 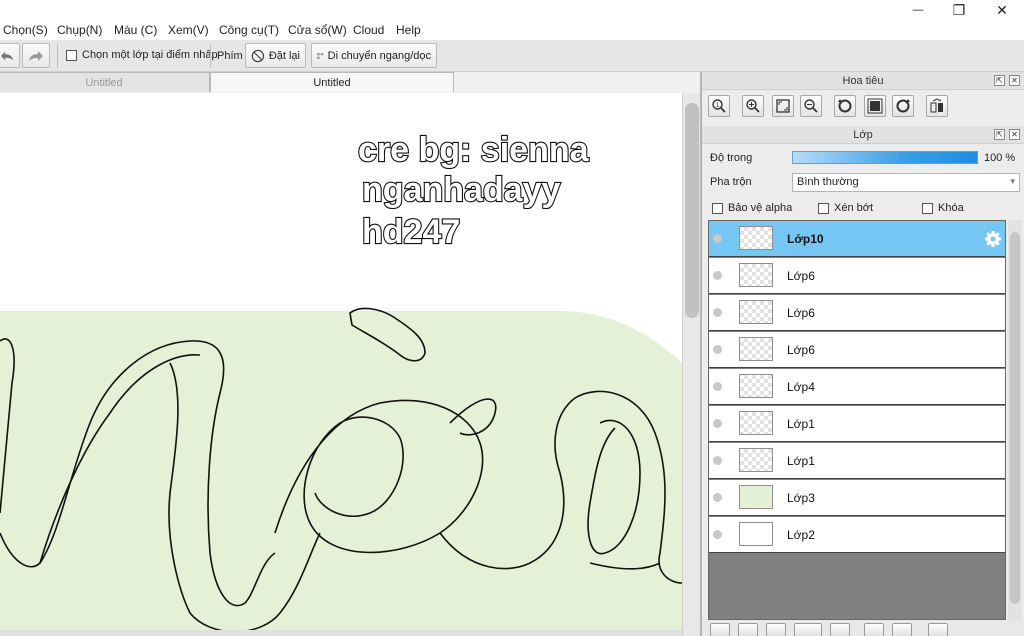 I want to click on zoom-in-button, so click(x=753, y=106).